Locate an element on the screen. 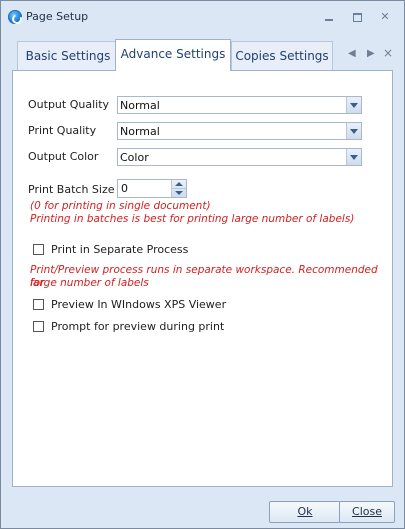 This screenshot has width=405, height=529. close-button-label: Close is located at coordinates (367, 511).